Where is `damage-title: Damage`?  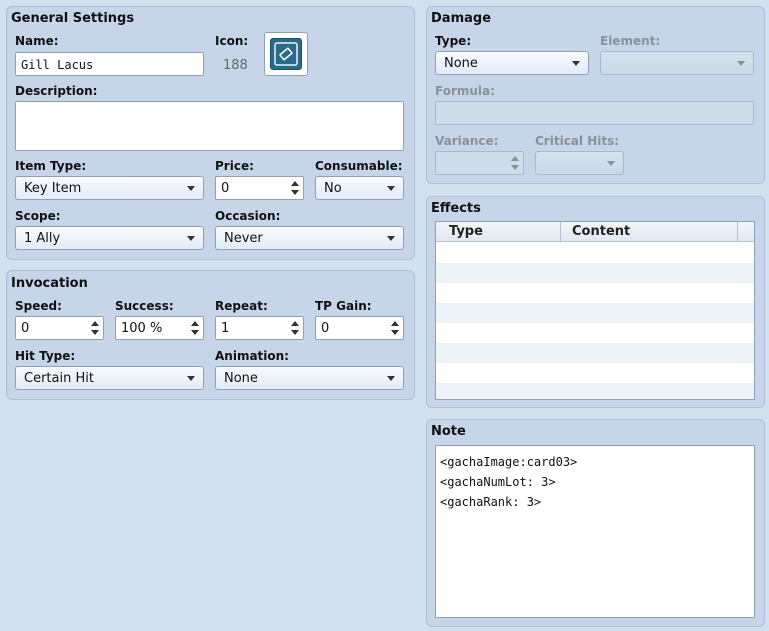 damage-title: Damage is located at coordinates (461, 18).